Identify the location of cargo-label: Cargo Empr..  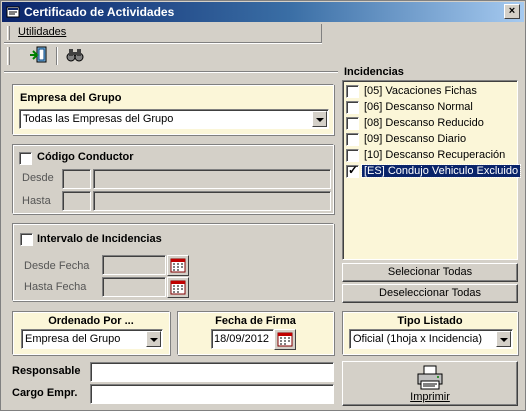
(45, 393).